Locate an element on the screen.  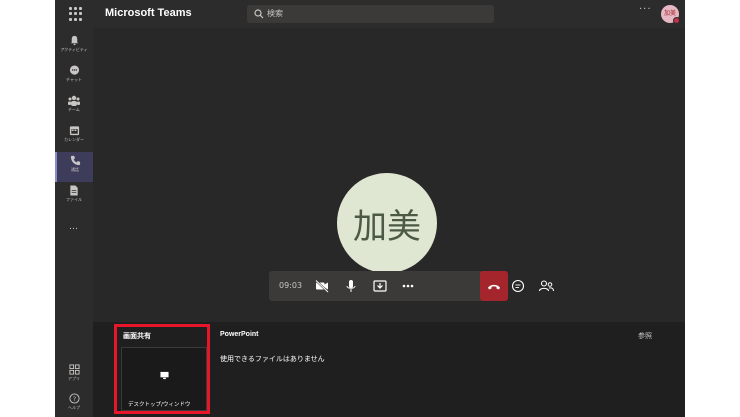
call-controls-bar: 09:03 is located at coordinates (387, 286).